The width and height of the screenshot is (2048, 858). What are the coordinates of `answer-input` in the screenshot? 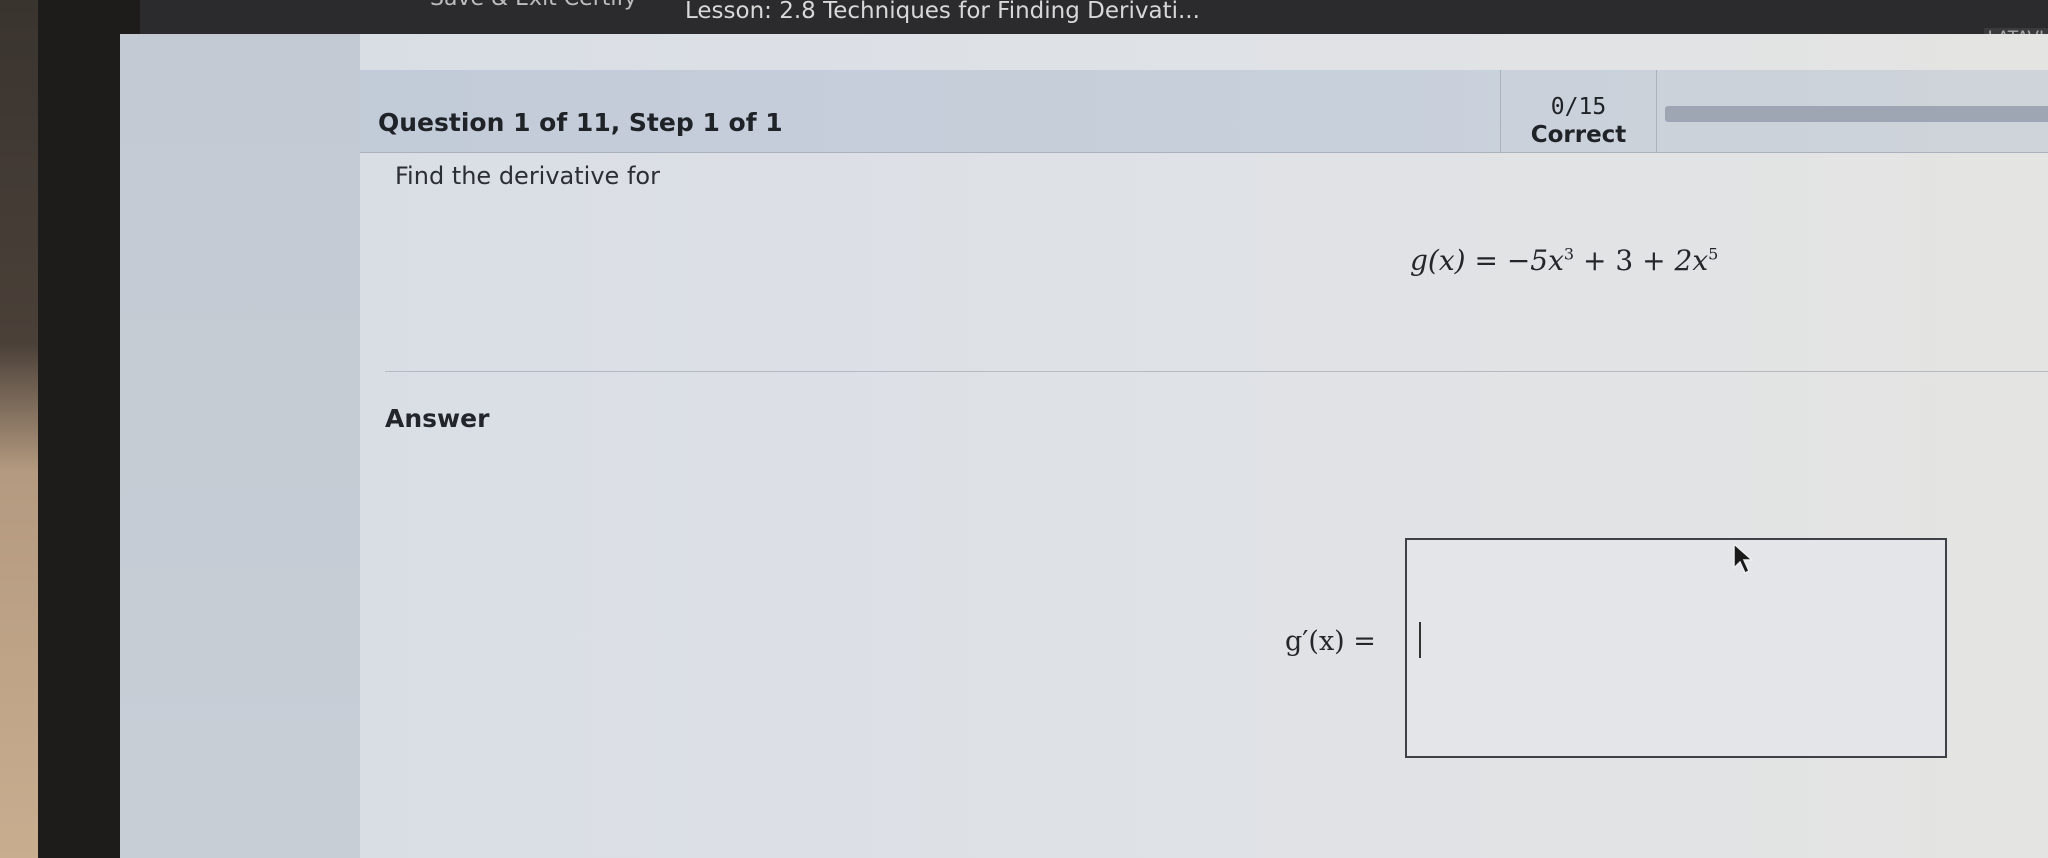 It's located at (1676, 648).